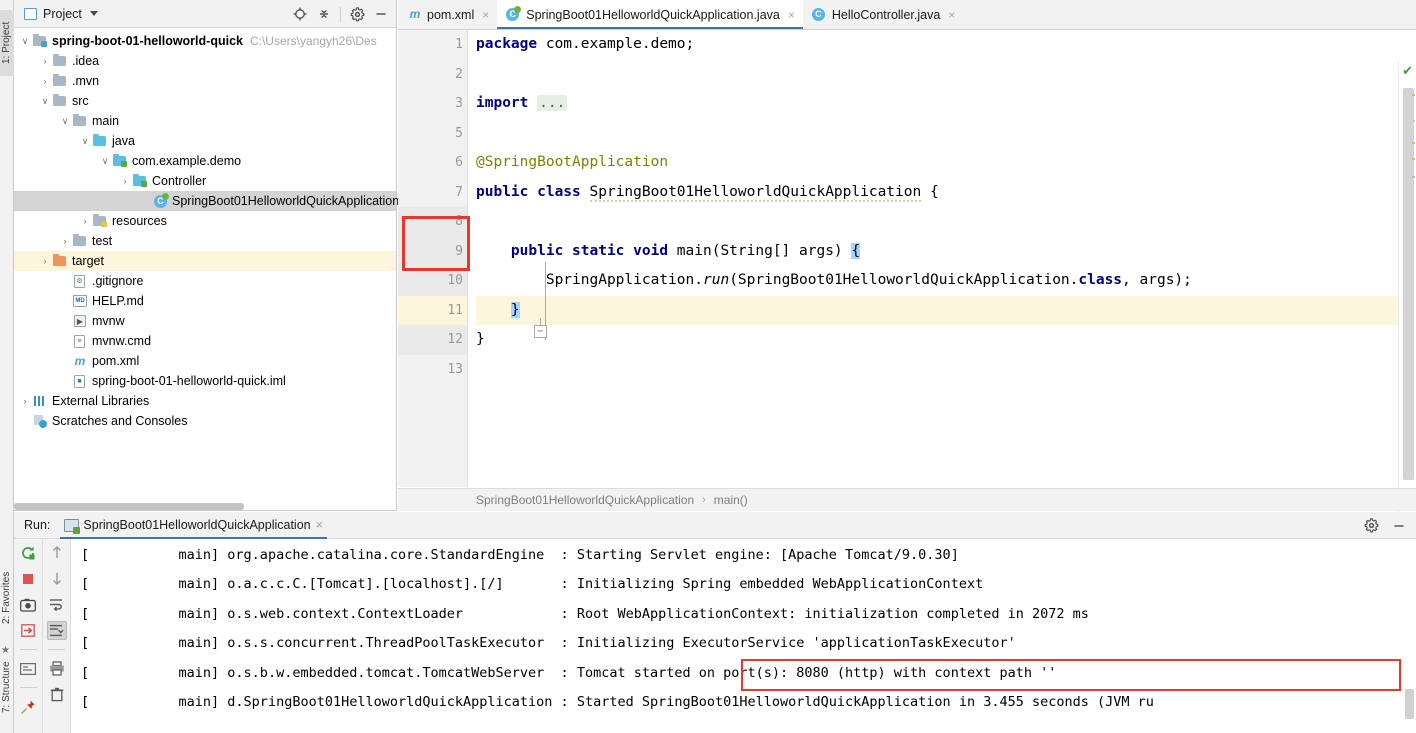  Describe the element at coordinates (883, 14) in the screenshot. I see `editor-tab-hellocontroller-java: C HelloController.java ×` at that location.